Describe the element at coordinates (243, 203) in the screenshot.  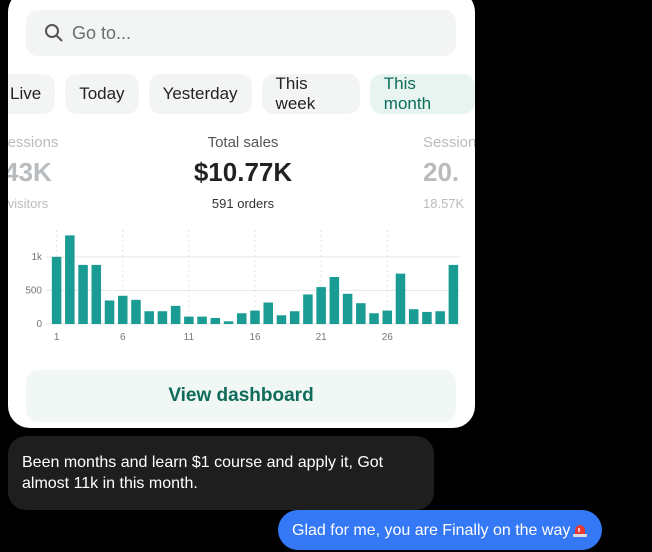
I see `stat-sub: 591 orders` at that location.